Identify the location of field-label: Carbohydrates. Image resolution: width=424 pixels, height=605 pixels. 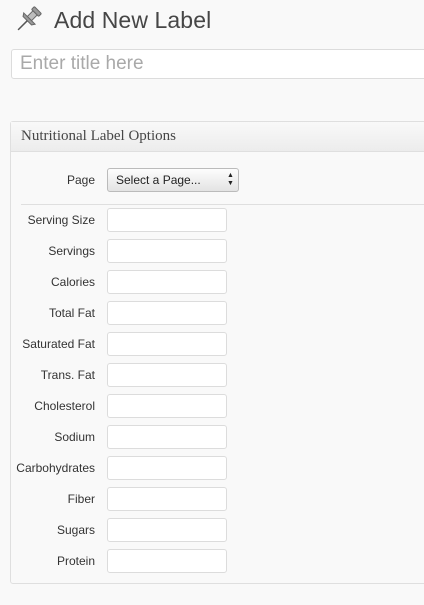
(55, 468).